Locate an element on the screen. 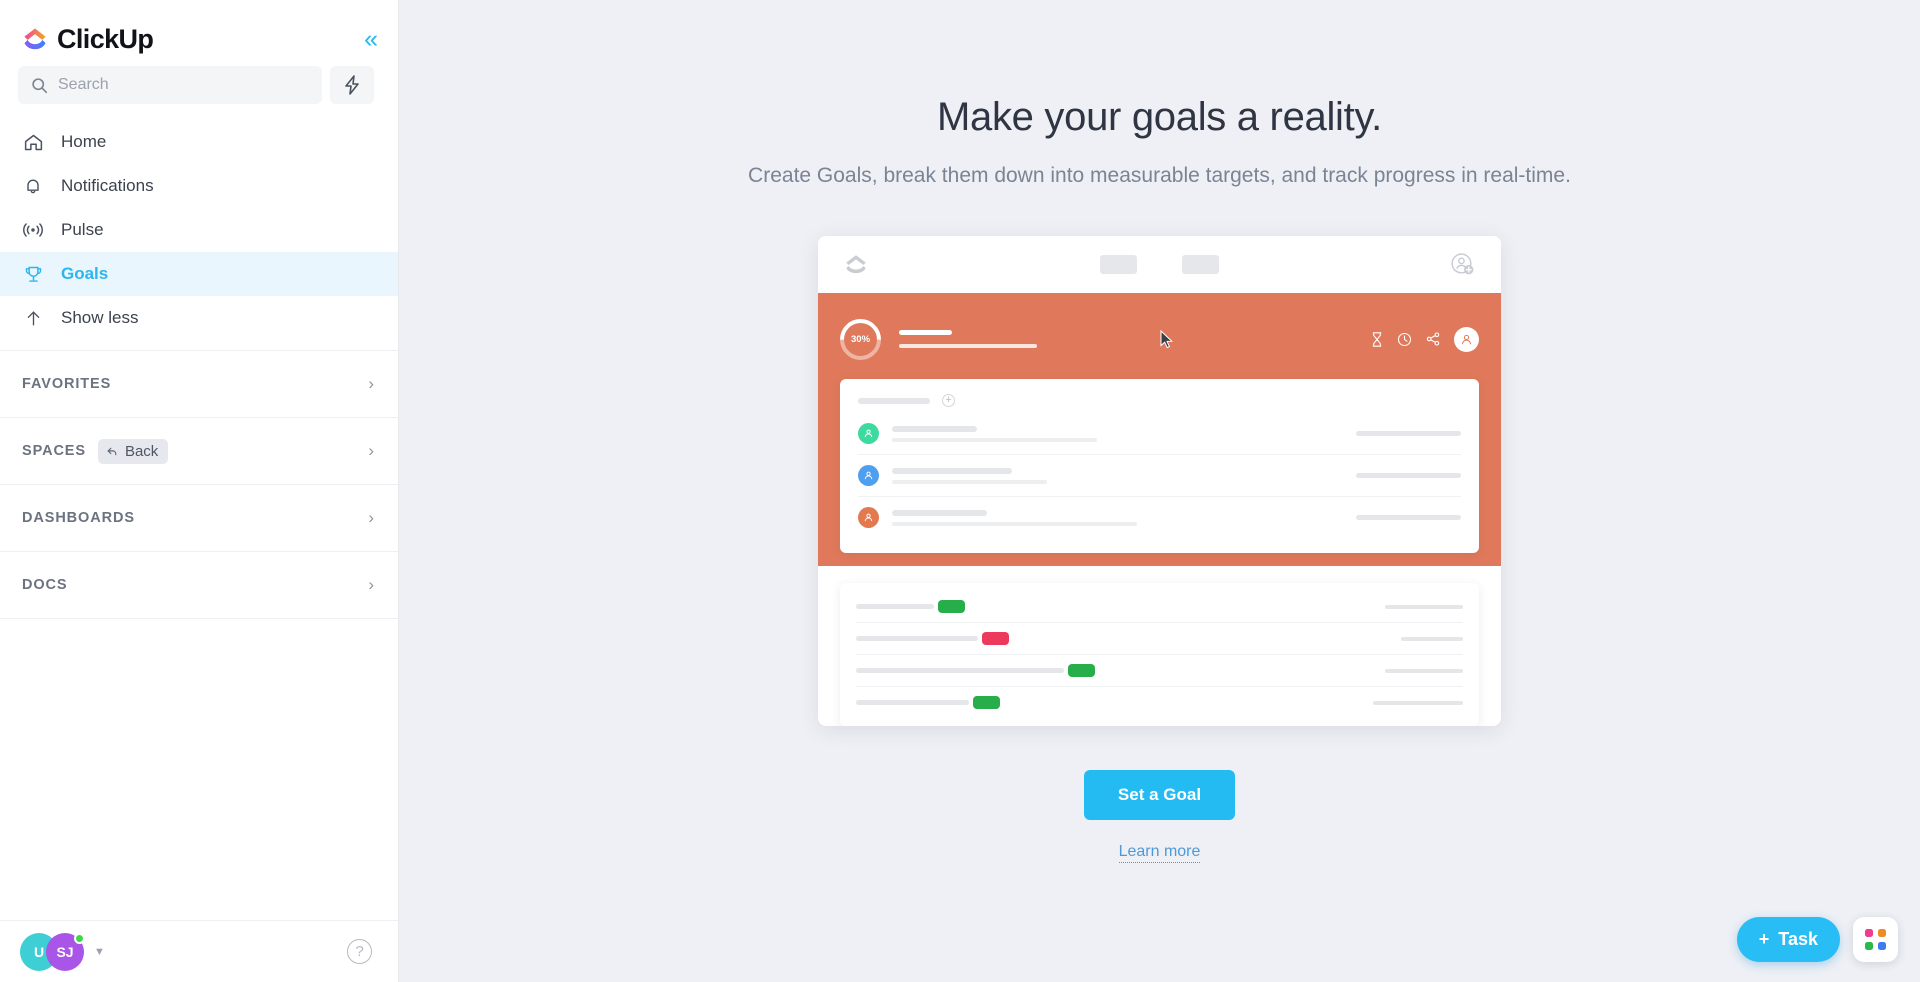  section-title: SPACES is located at coordinates (54, 451).